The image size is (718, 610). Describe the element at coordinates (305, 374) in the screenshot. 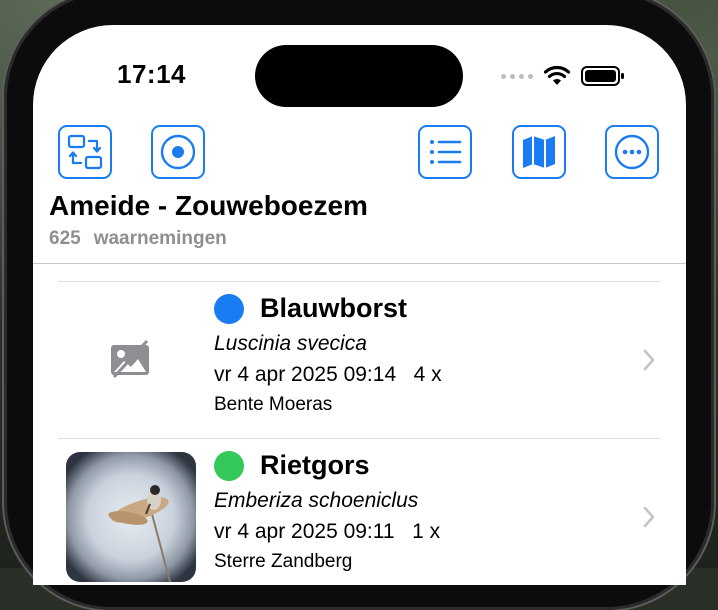

I see `observation-date: vr 4 apr 2025 09:14` at that location.